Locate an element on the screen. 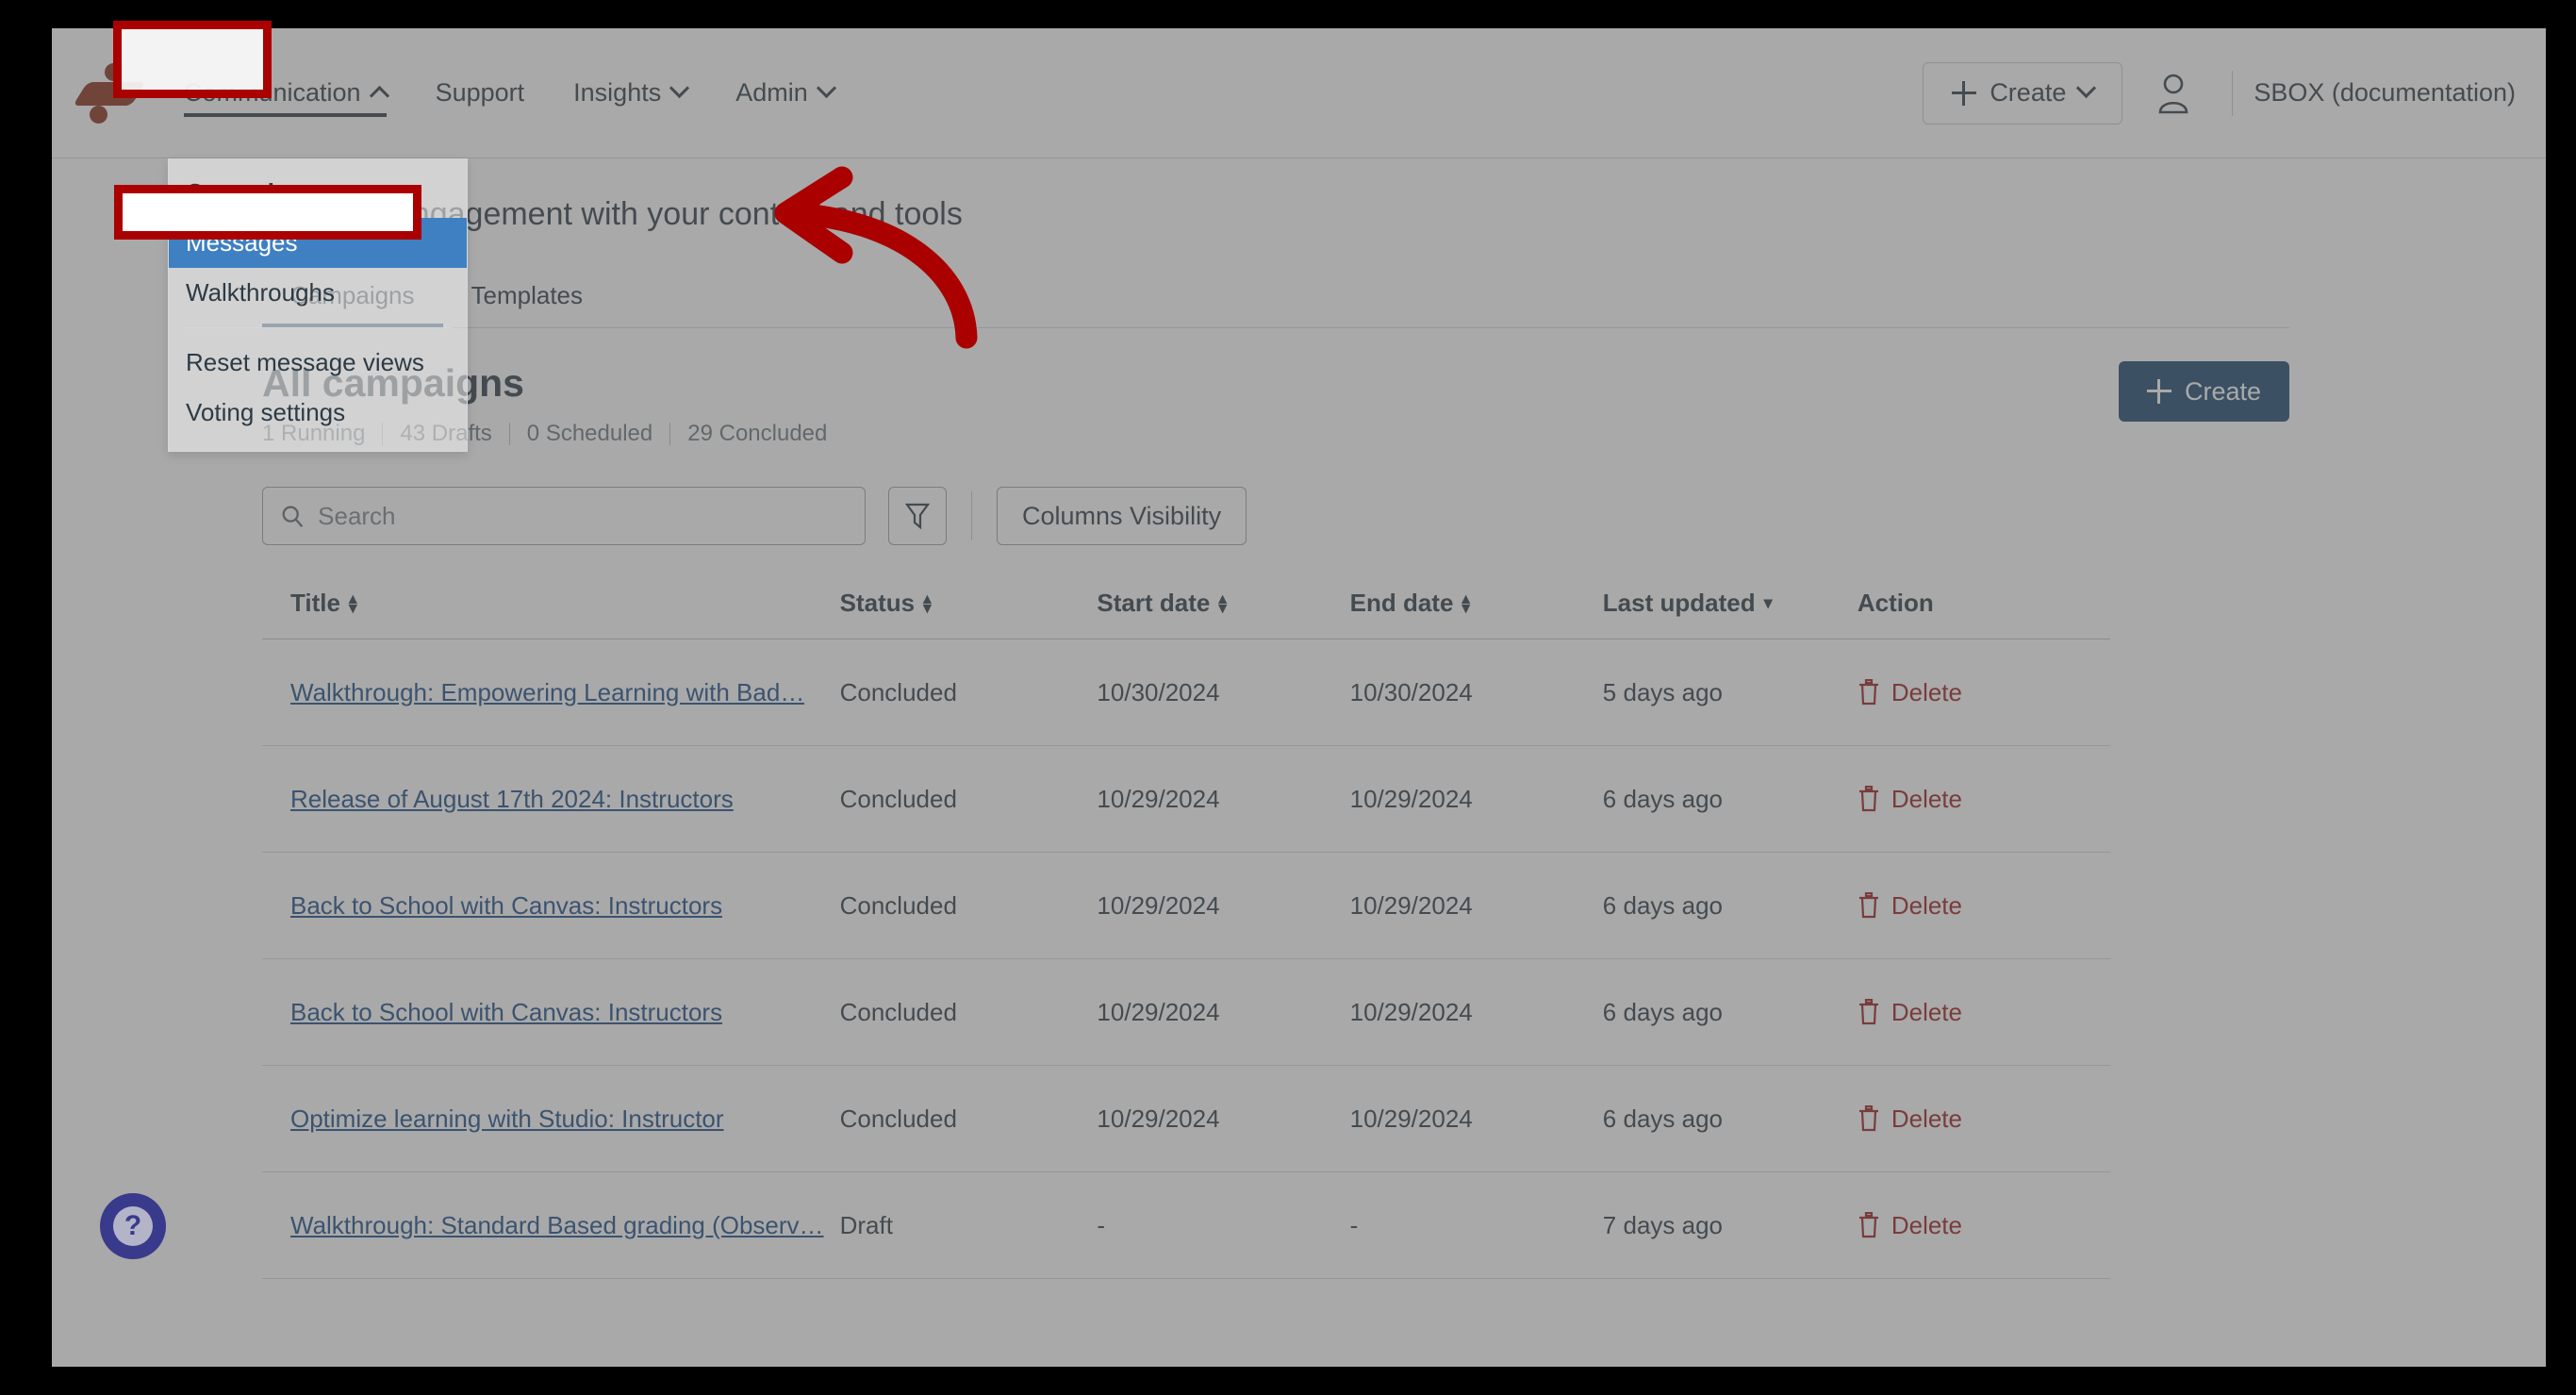  nav-item-communication: Communication is located at coordinates (285, 93).